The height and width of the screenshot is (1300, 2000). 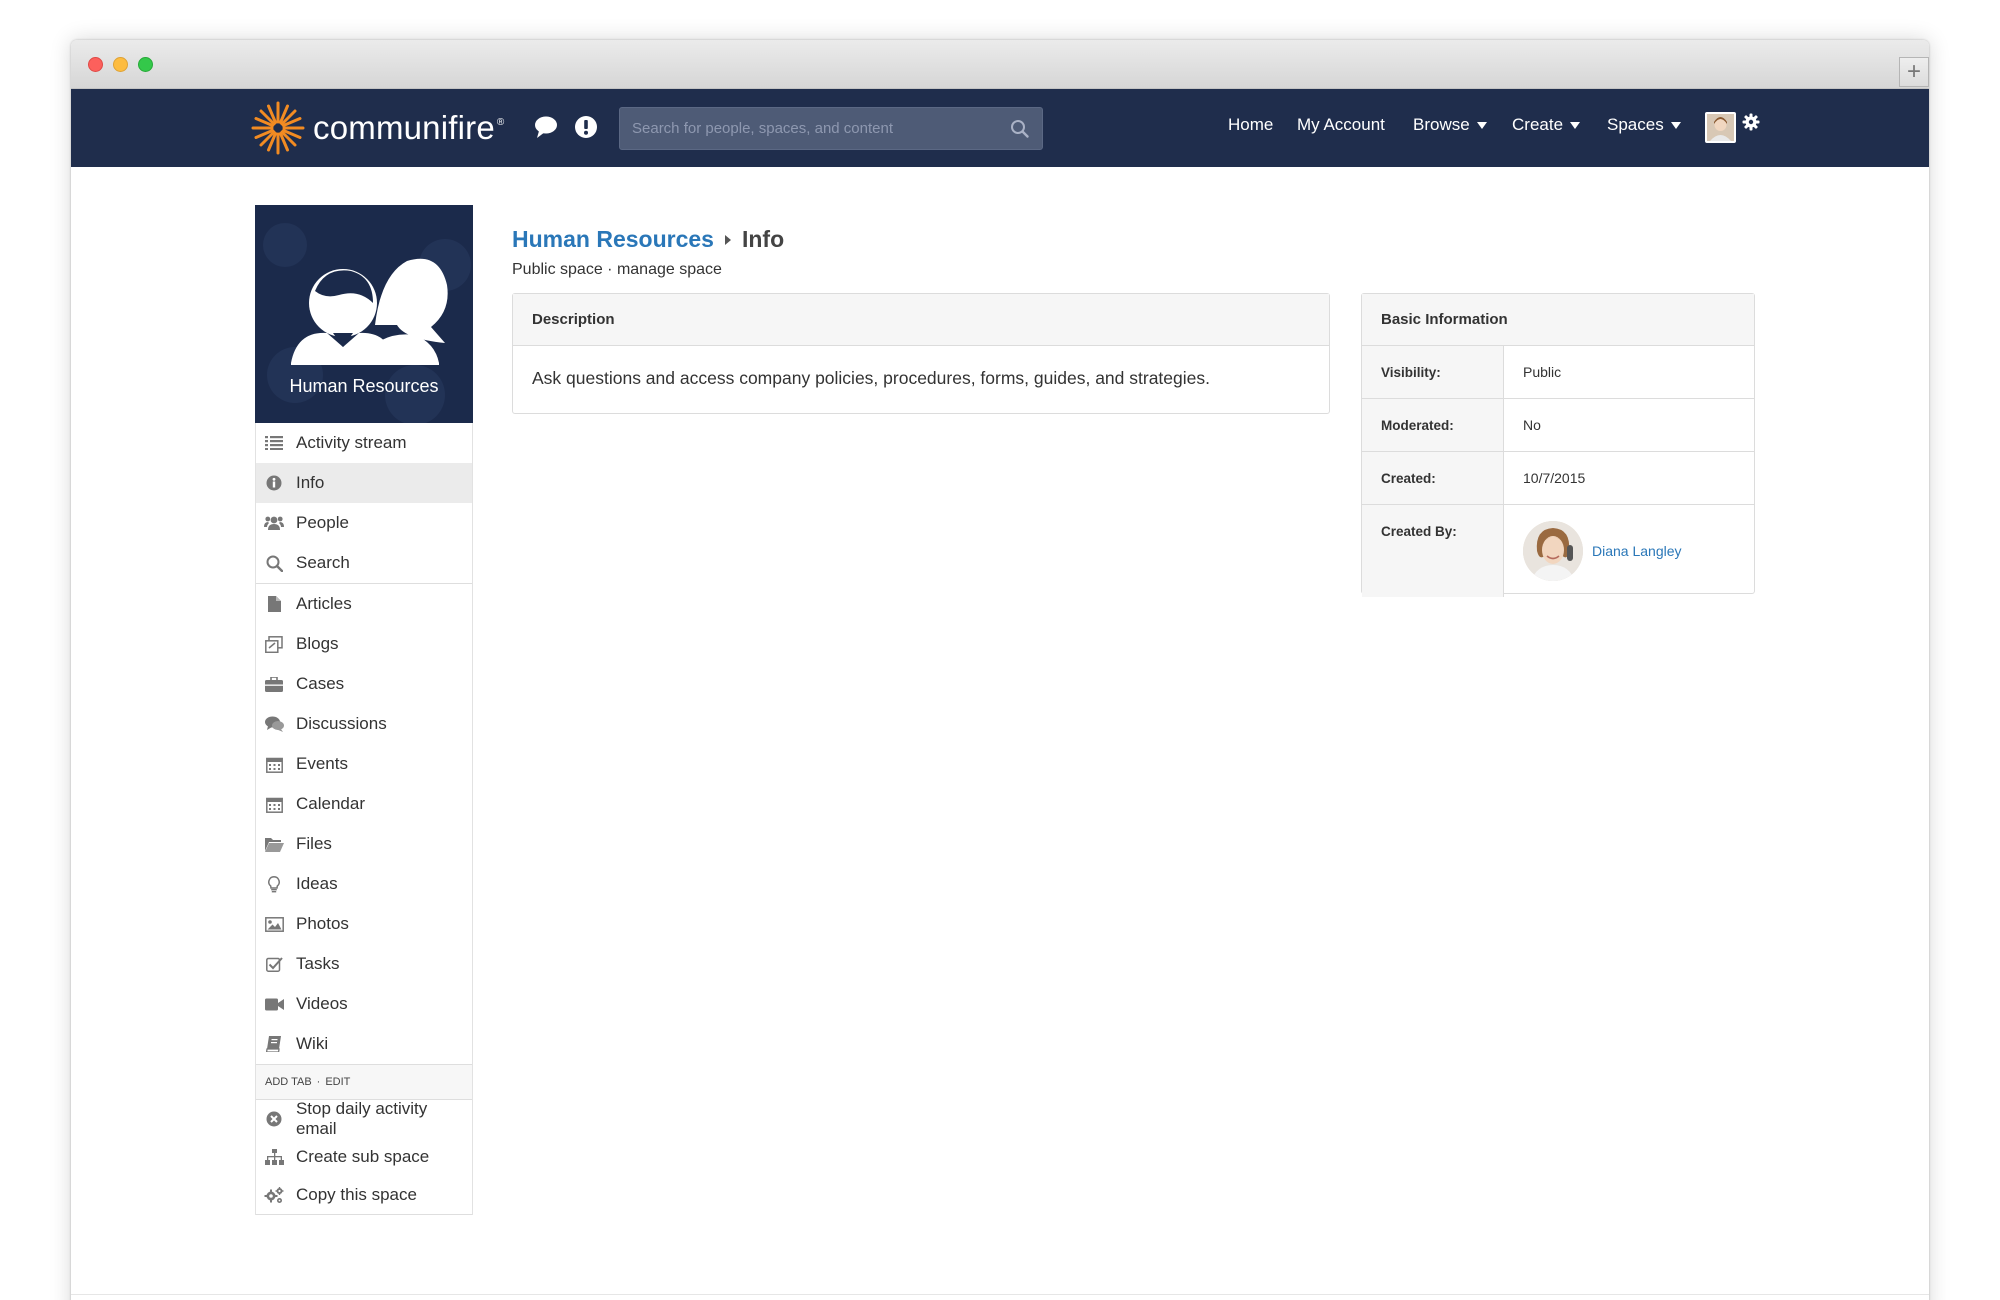 What do you see at coordinates (557, 269) in the screenshot?
I see `space-type-label: Public space` at bounding box center [557, 269].